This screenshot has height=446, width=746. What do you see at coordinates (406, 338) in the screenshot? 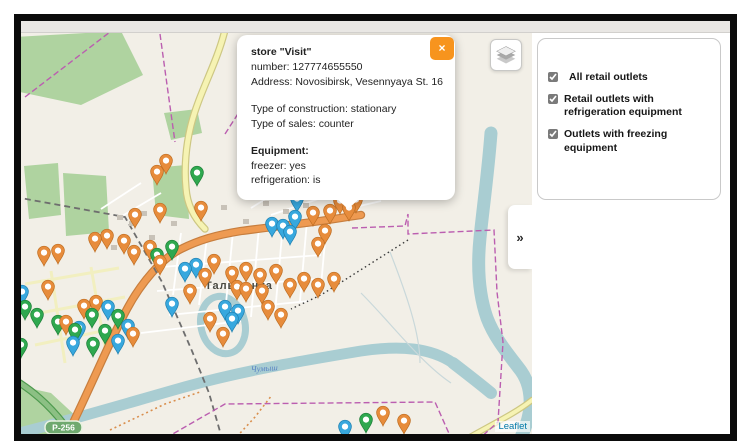
I see `stream` at bounding box center [406, 338].